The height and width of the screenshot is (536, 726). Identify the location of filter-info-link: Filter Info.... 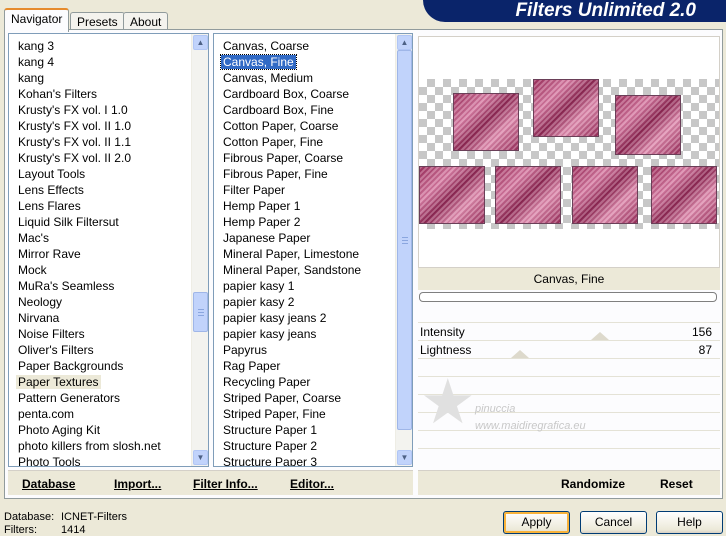
(225, 484).